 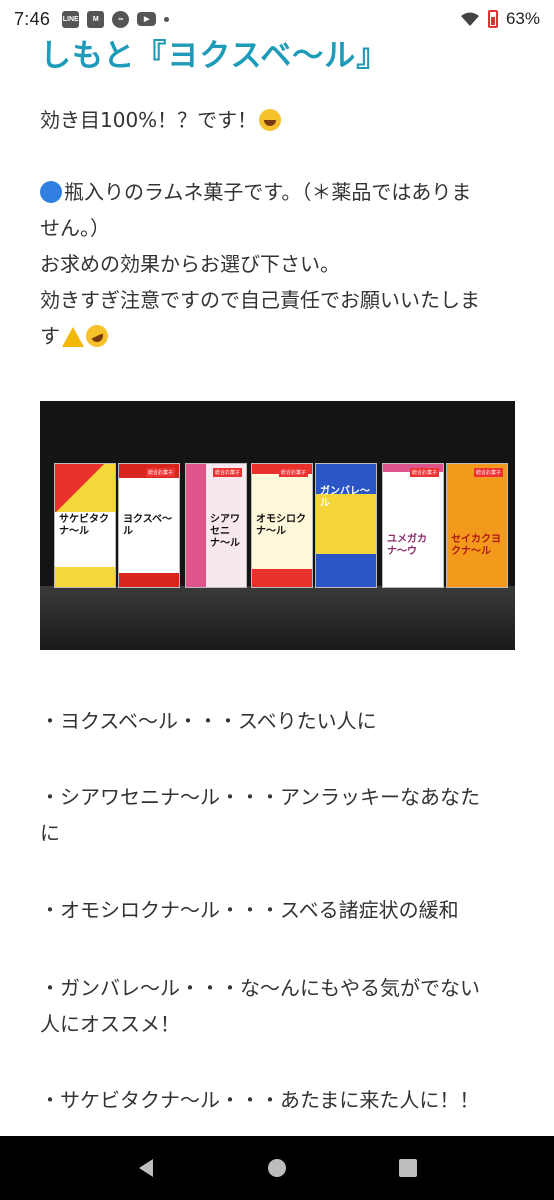 What do you see at coordinates (260, 797) in the screenshot?
I see `list-item: ・シアワセニナ〜ル・・・アンラッキーなあなた` at bounding box center [260, 797].